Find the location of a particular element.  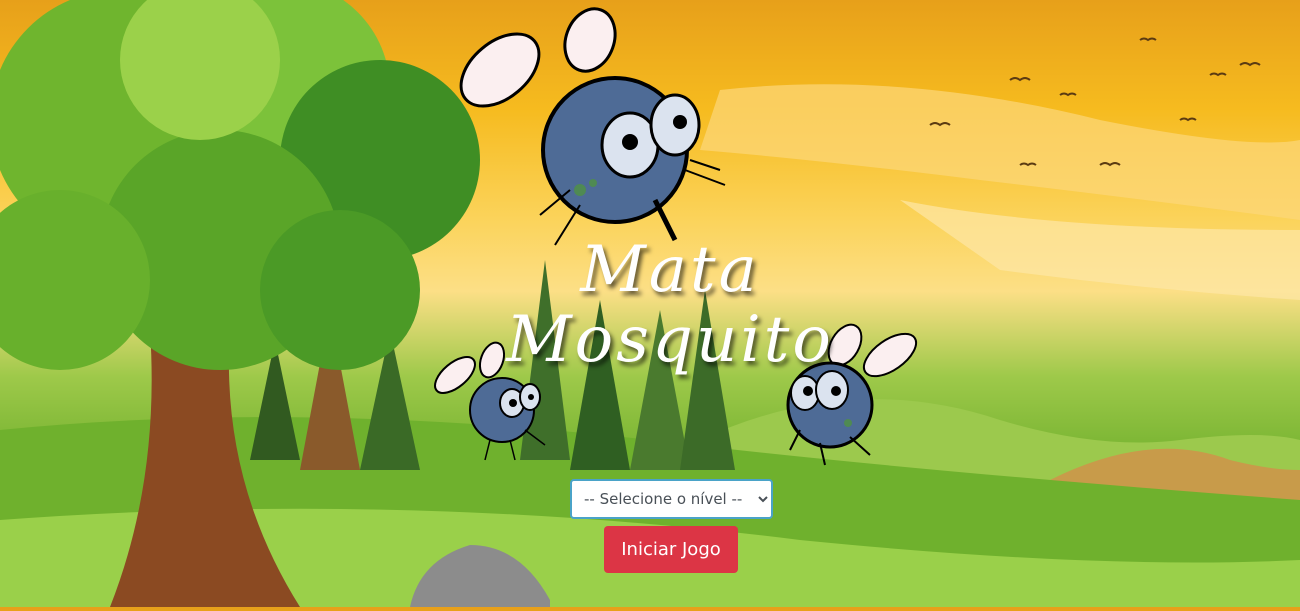

start-game-button: Iniciar Jogo is located at coordinates (671, 549).